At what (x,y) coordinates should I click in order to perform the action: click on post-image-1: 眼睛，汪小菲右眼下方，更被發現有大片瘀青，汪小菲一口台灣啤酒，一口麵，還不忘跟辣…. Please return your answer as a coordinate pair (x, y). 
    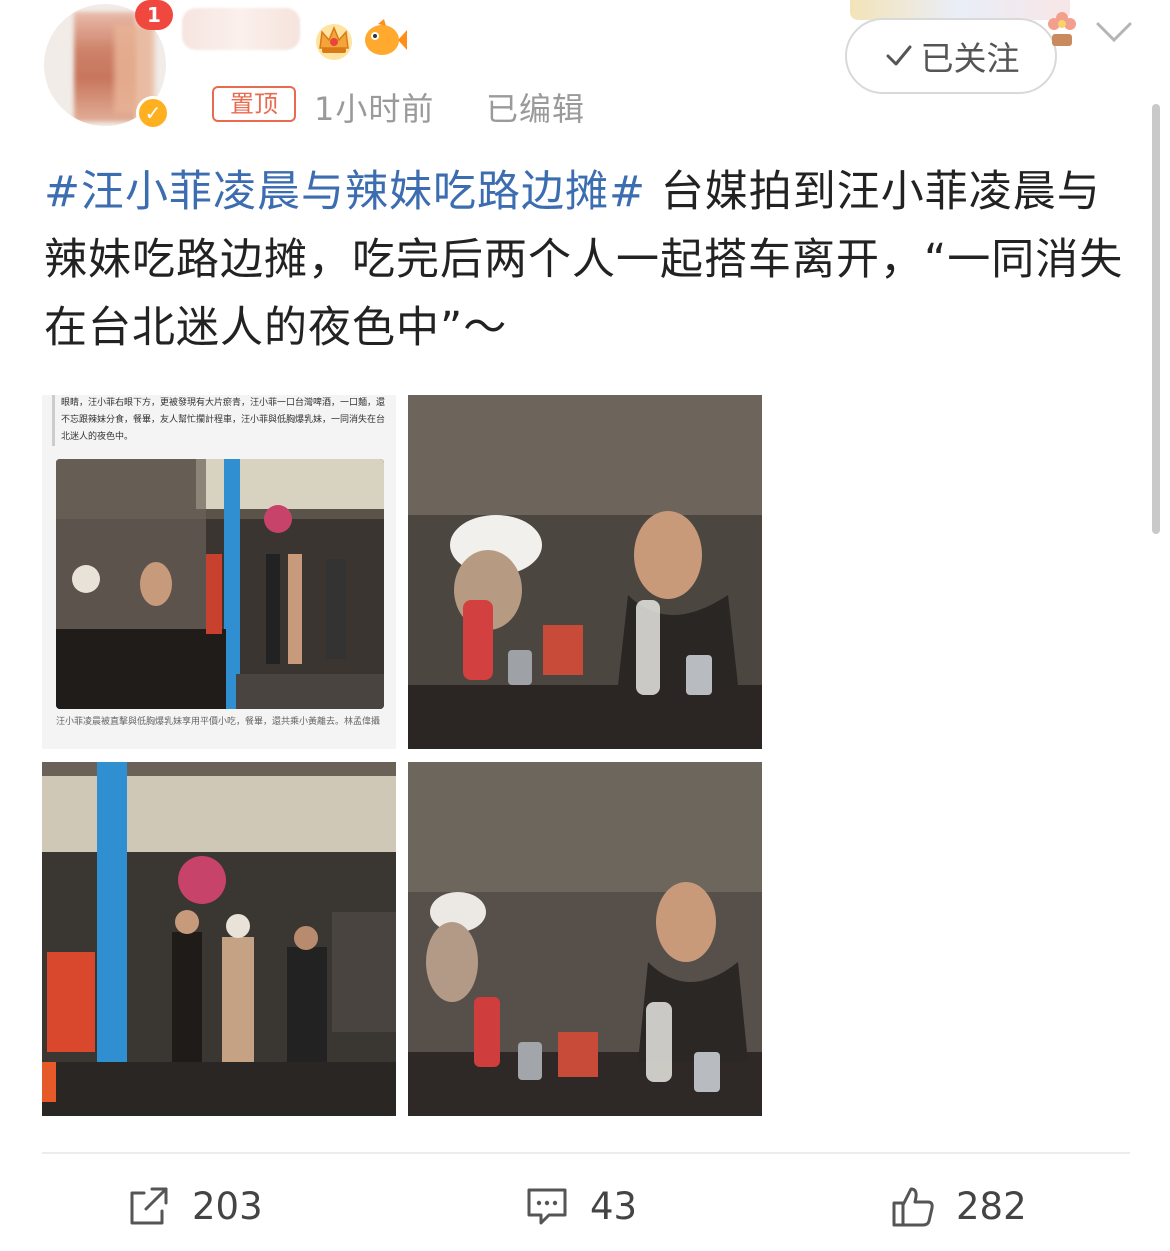
    Looking at the image, I should click on (219, 572).